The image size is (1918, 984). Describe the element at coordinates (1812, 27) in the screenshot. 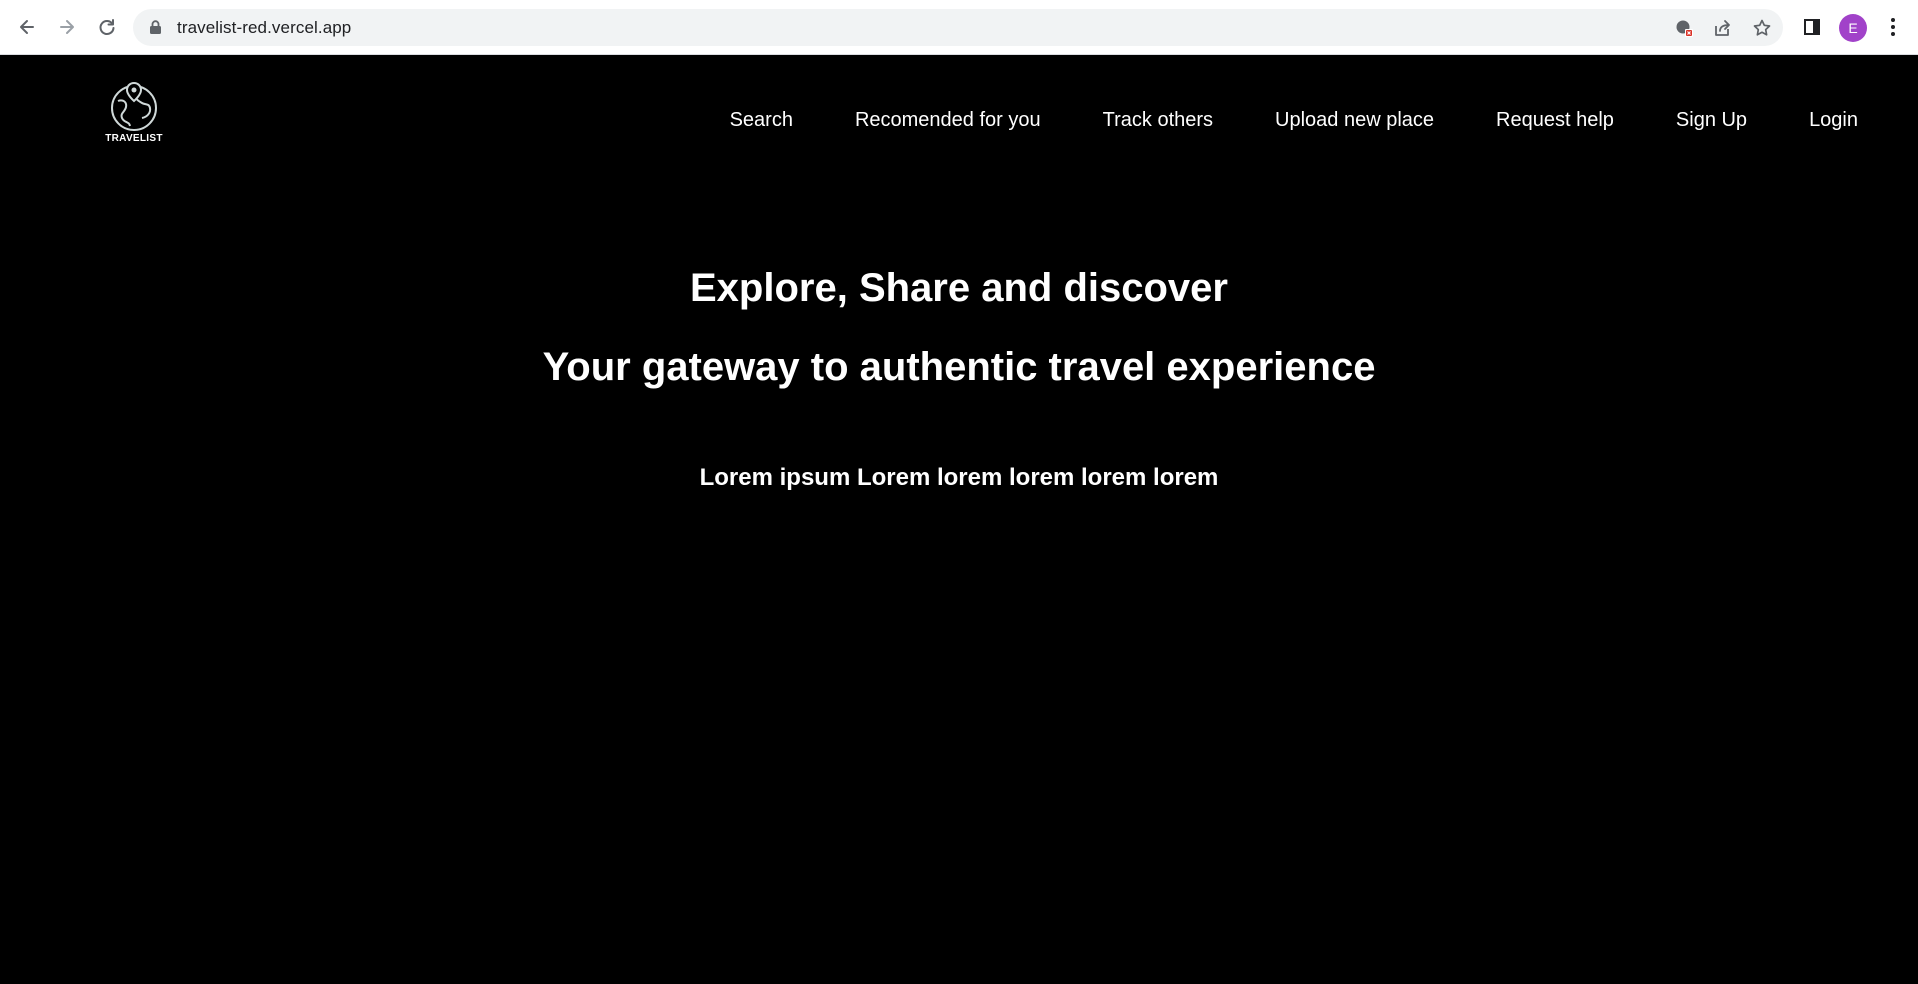

I see `side-panel-icon` at that location.